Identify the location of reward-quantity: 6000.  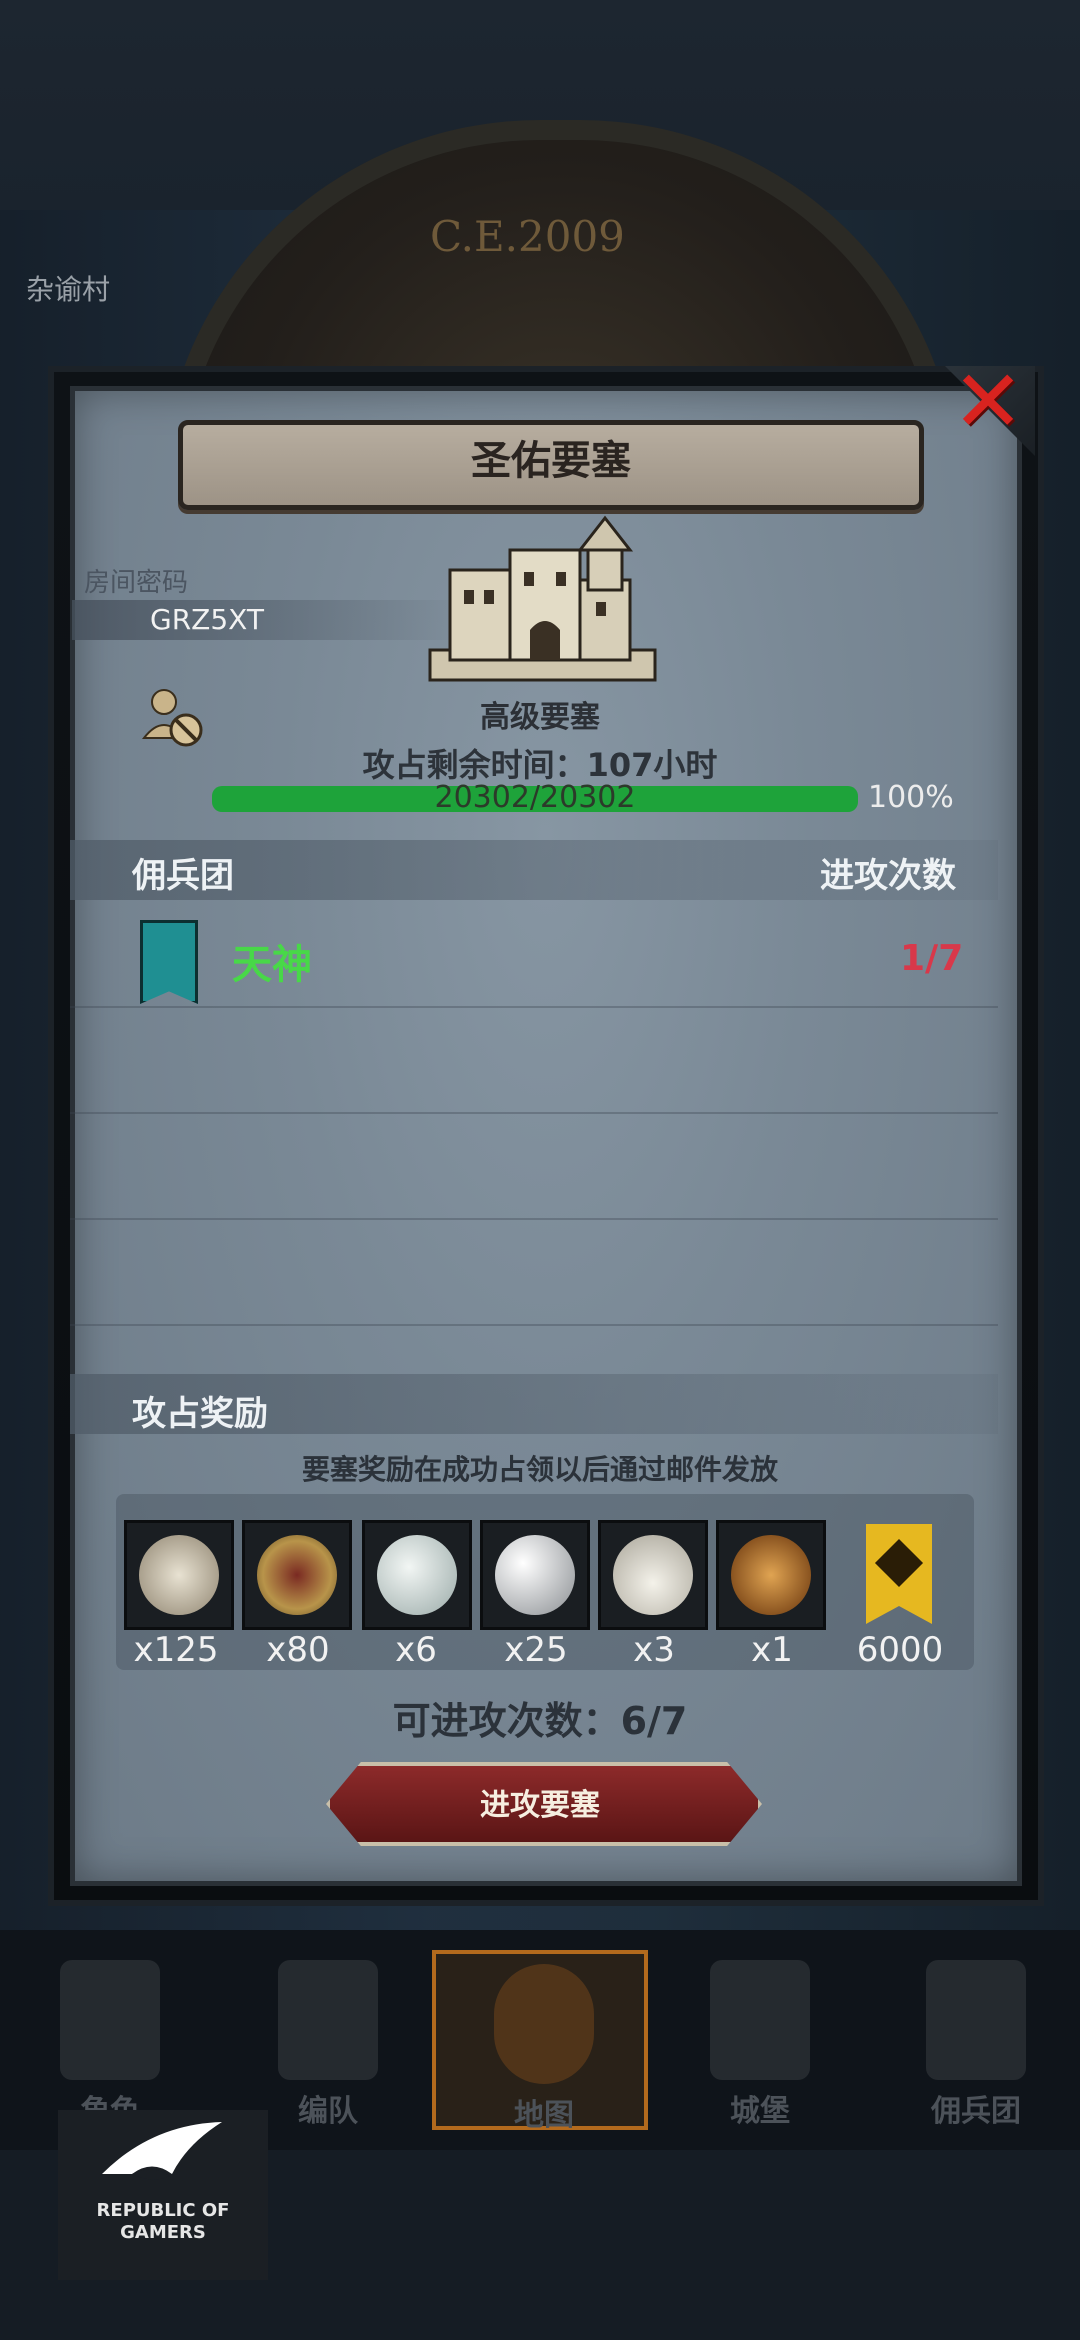
(900, 1650).